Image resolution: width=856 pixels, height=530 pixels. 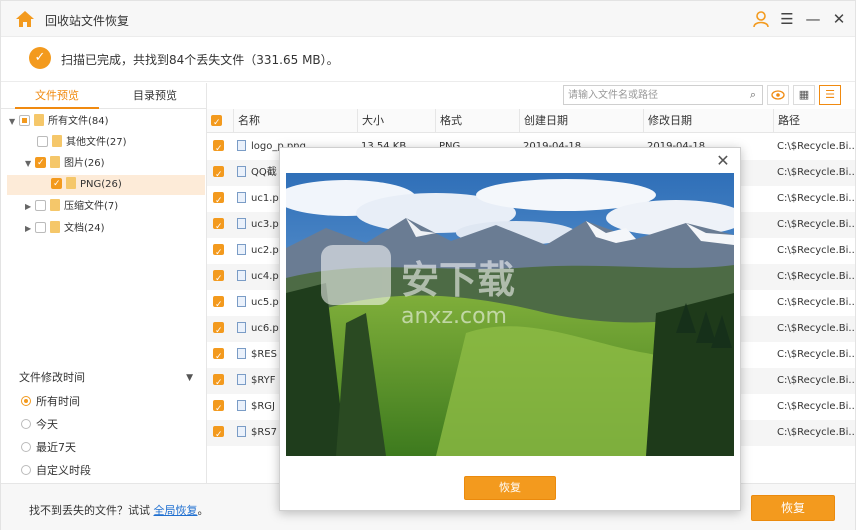 What do you see at coordinates (510, 488) in the screenshot?
I see `modal-recover-button: 恢复` at bounding box center [510, 488].